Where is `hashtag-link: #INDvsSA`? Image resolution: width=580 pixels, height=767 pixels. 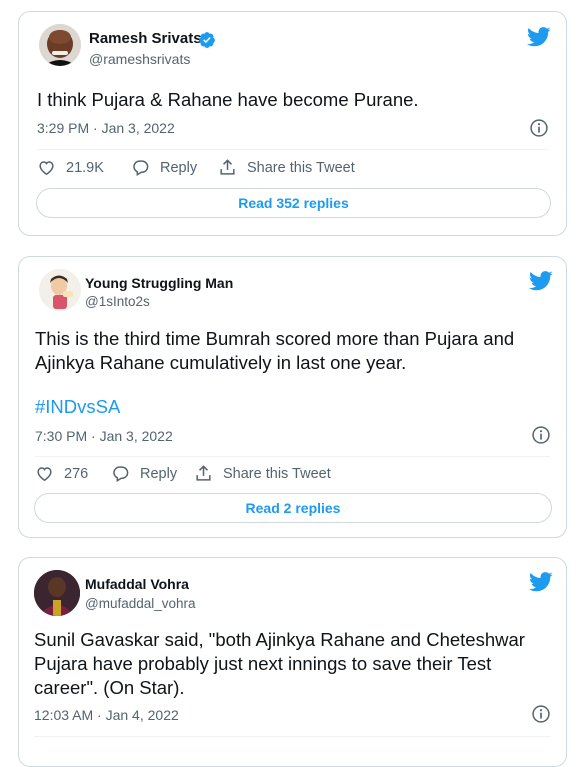
hashtag-link: #INDvsSA is located at coordinates (77, 407).